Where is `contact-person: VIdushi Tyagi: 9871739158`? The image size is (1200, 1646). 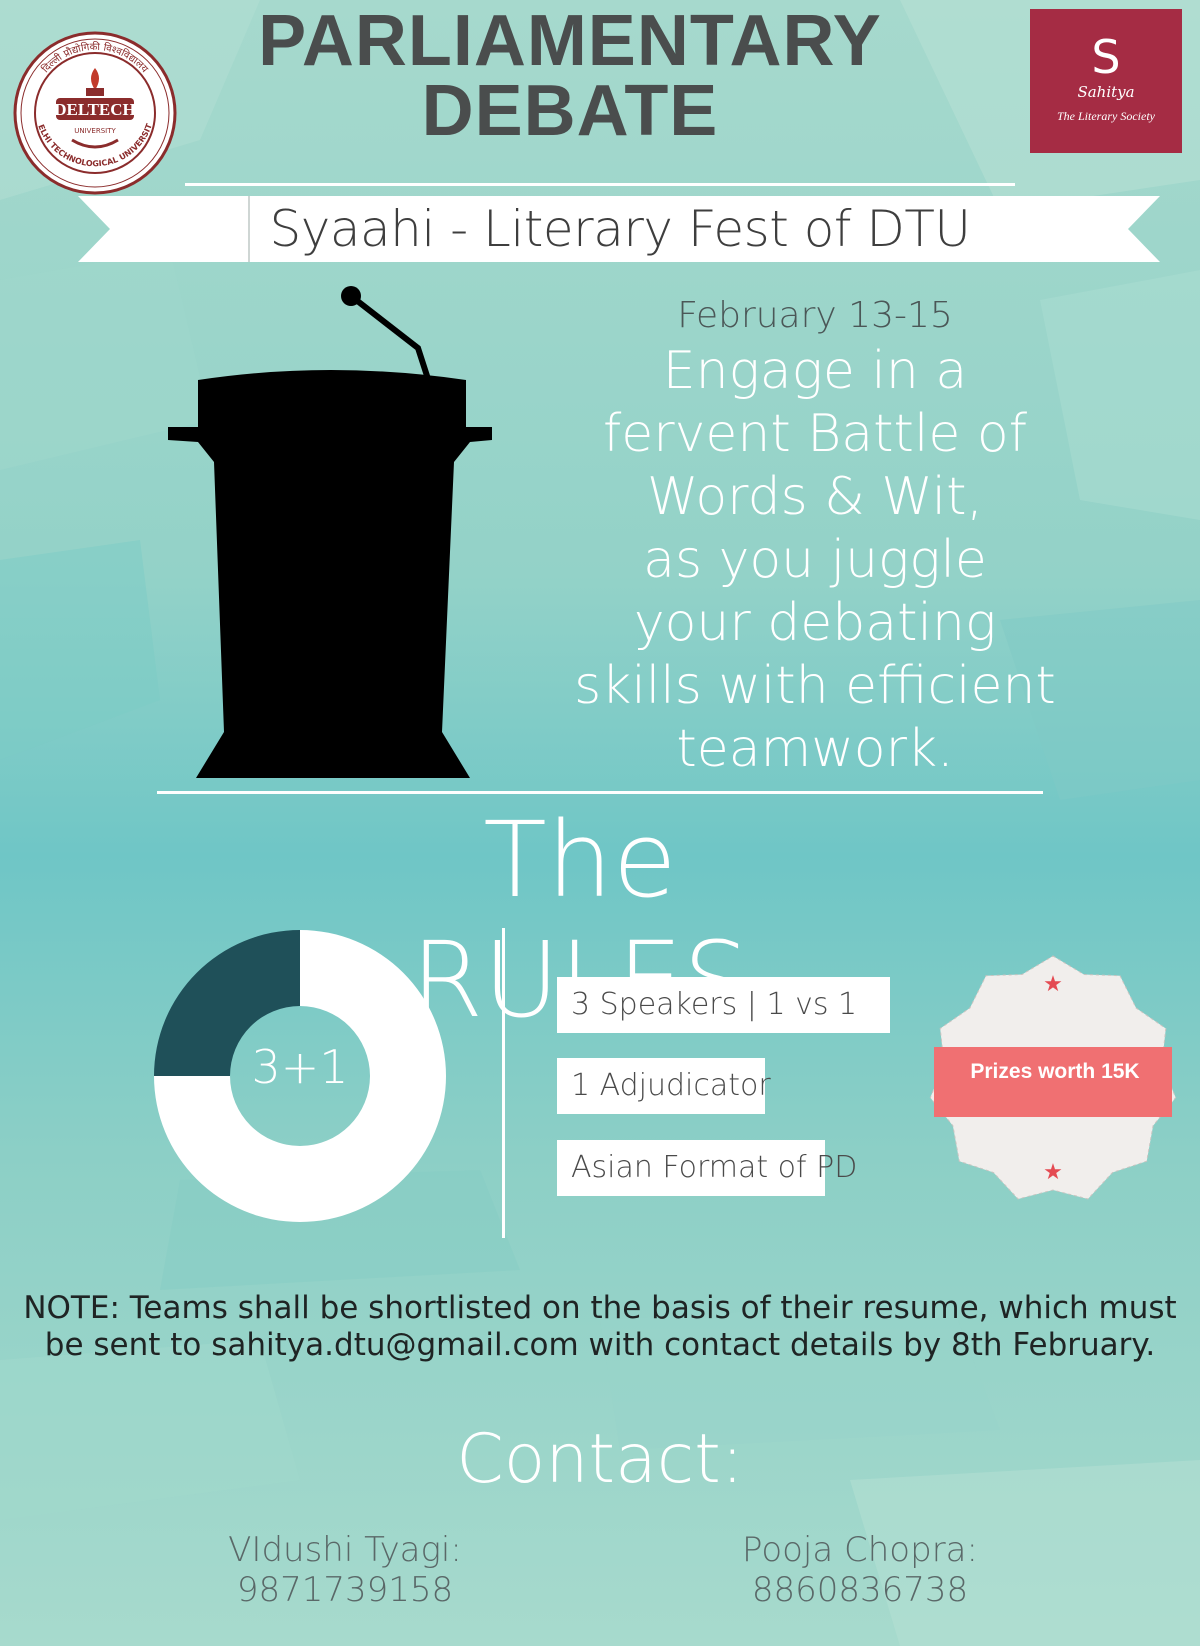
contact-person: VIdushi Tyagi: 9871739158 is located at coordinates (345, 1570).